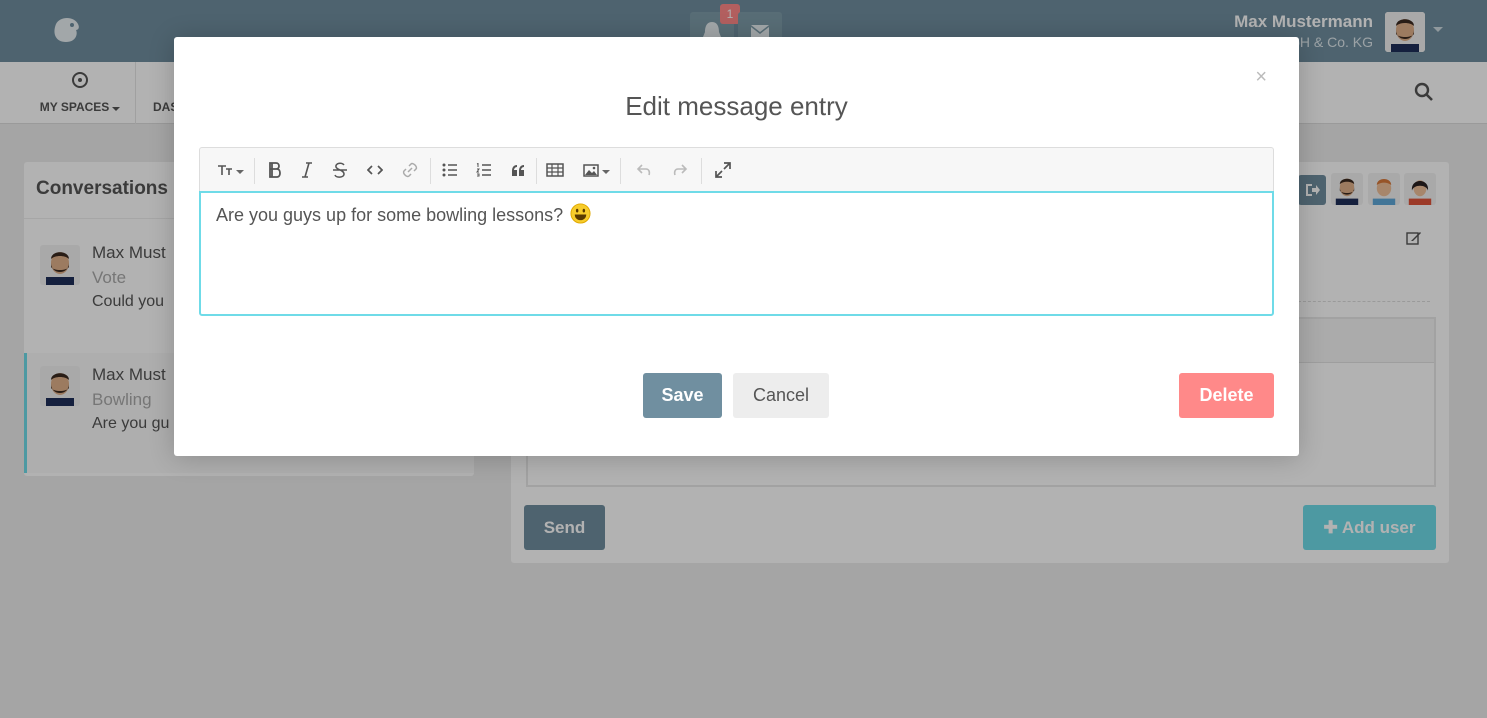 This screenshot has height=718, width=1487. What do you see at coordinates (590, 170) in the screenshot?
I see `image-icon` at bounding box center [590, 170].